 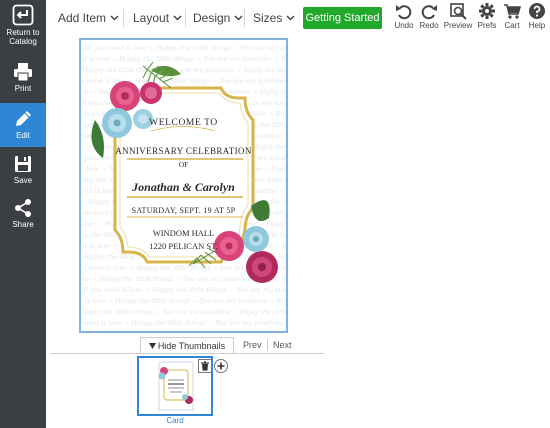 What do you see at coordinates (404, 12) in the screenshot?
I see `undo-icon` at bounding box center [404, 12].